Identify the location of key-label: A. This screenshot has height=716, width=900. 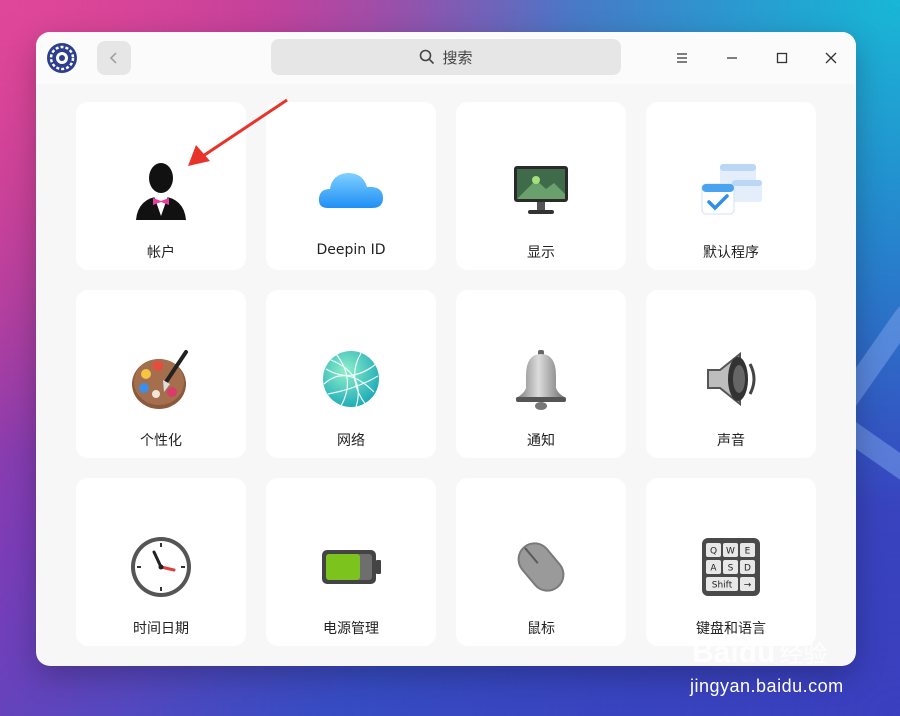
(713, 569).